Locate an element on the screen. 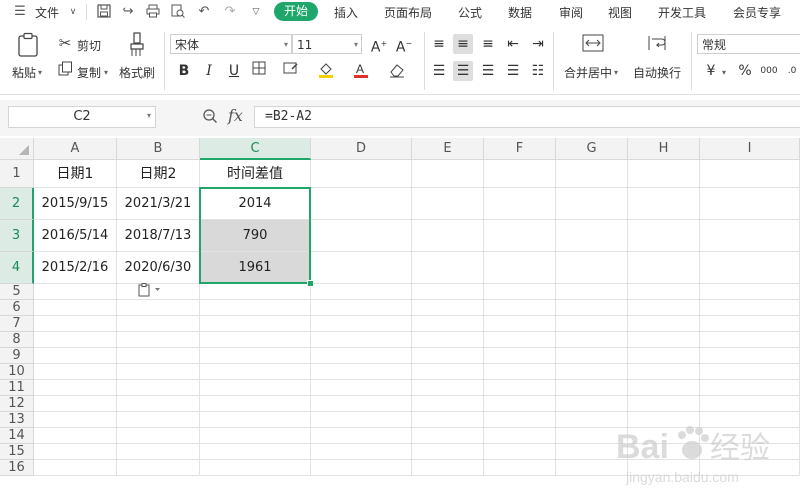 Image resolution: width=800 pixels, height=500 pixels. file-menu: 文件 is located at coordinates (47, 12).